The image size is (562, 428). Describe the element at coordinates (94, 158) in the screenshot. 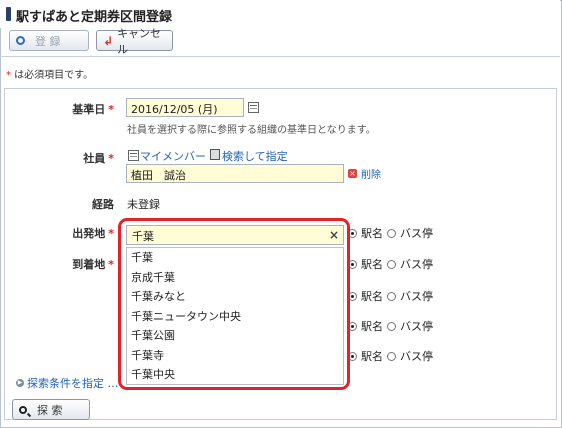

I see `employee-label-text: 社員` at that location.